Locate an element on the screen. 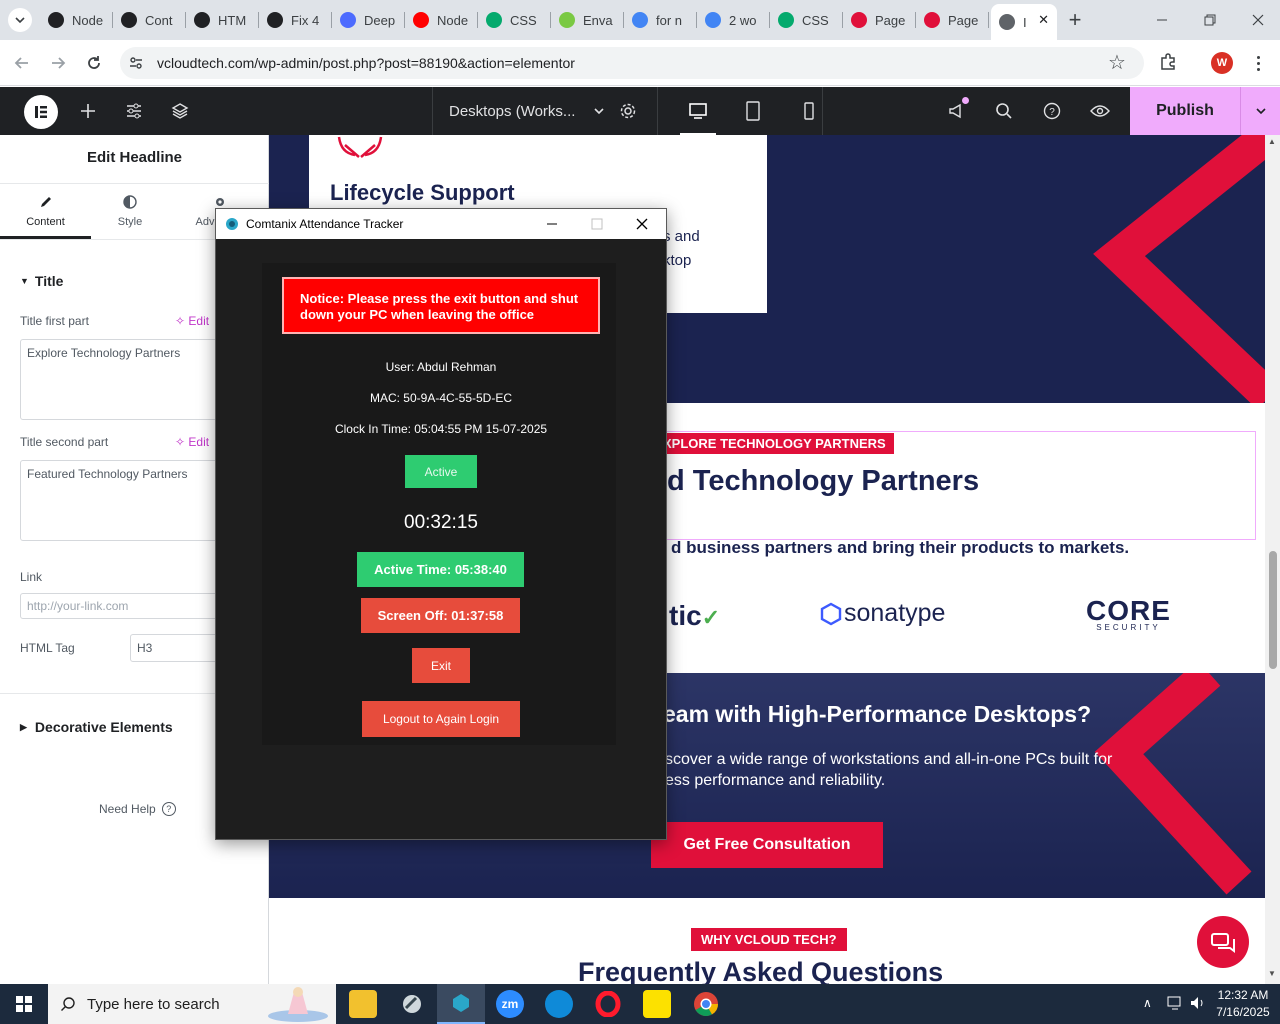  notifications-button is located at coordinates (957, 111).